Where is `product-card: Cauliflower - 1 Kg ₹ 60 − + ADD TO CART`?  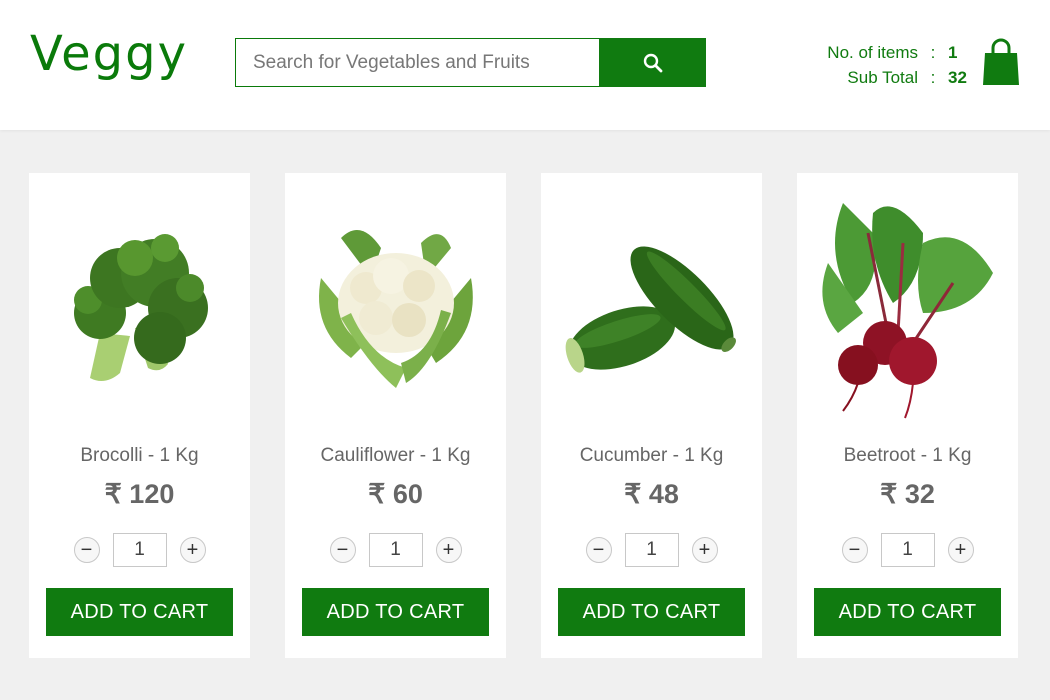
product-card: Cauliflower - 1 Kg ₹ 60 − + ADD TO CART is located at coordinates (395, 415).